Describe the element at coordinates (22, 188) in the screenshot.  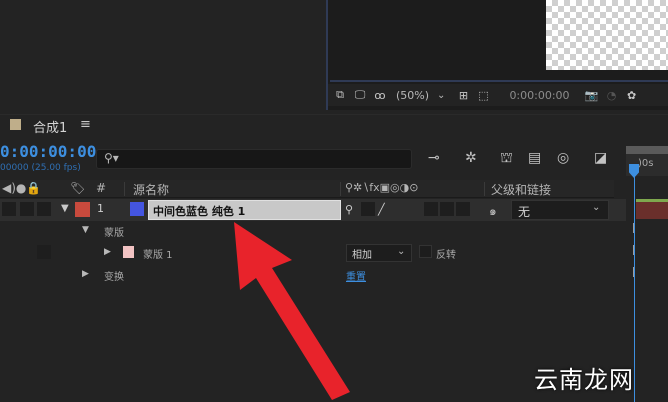
I see `av-features-icons: ◀)●🔒` at that location.